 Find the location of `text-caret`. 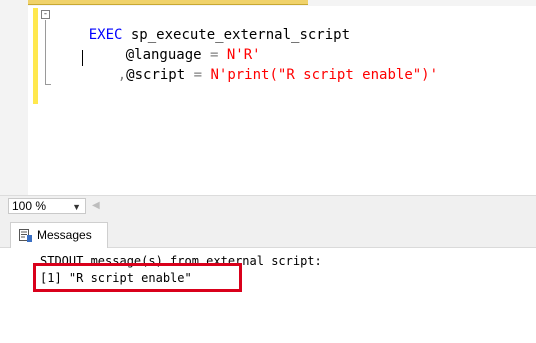

text-caret is located at coordinates (82, 58).